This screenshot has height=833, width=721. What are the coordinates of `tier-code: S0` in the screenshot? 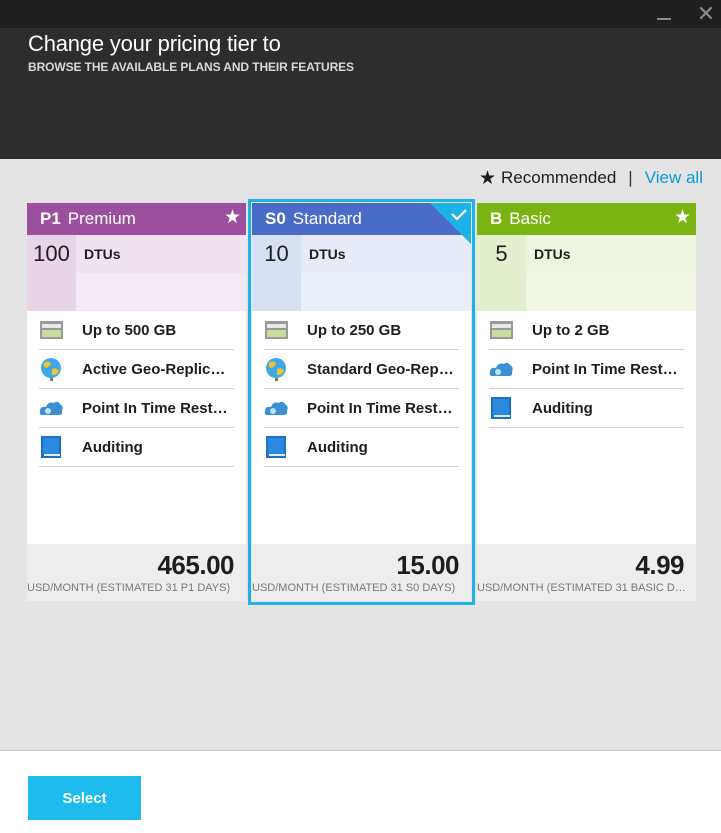 It's located at (275, 218).